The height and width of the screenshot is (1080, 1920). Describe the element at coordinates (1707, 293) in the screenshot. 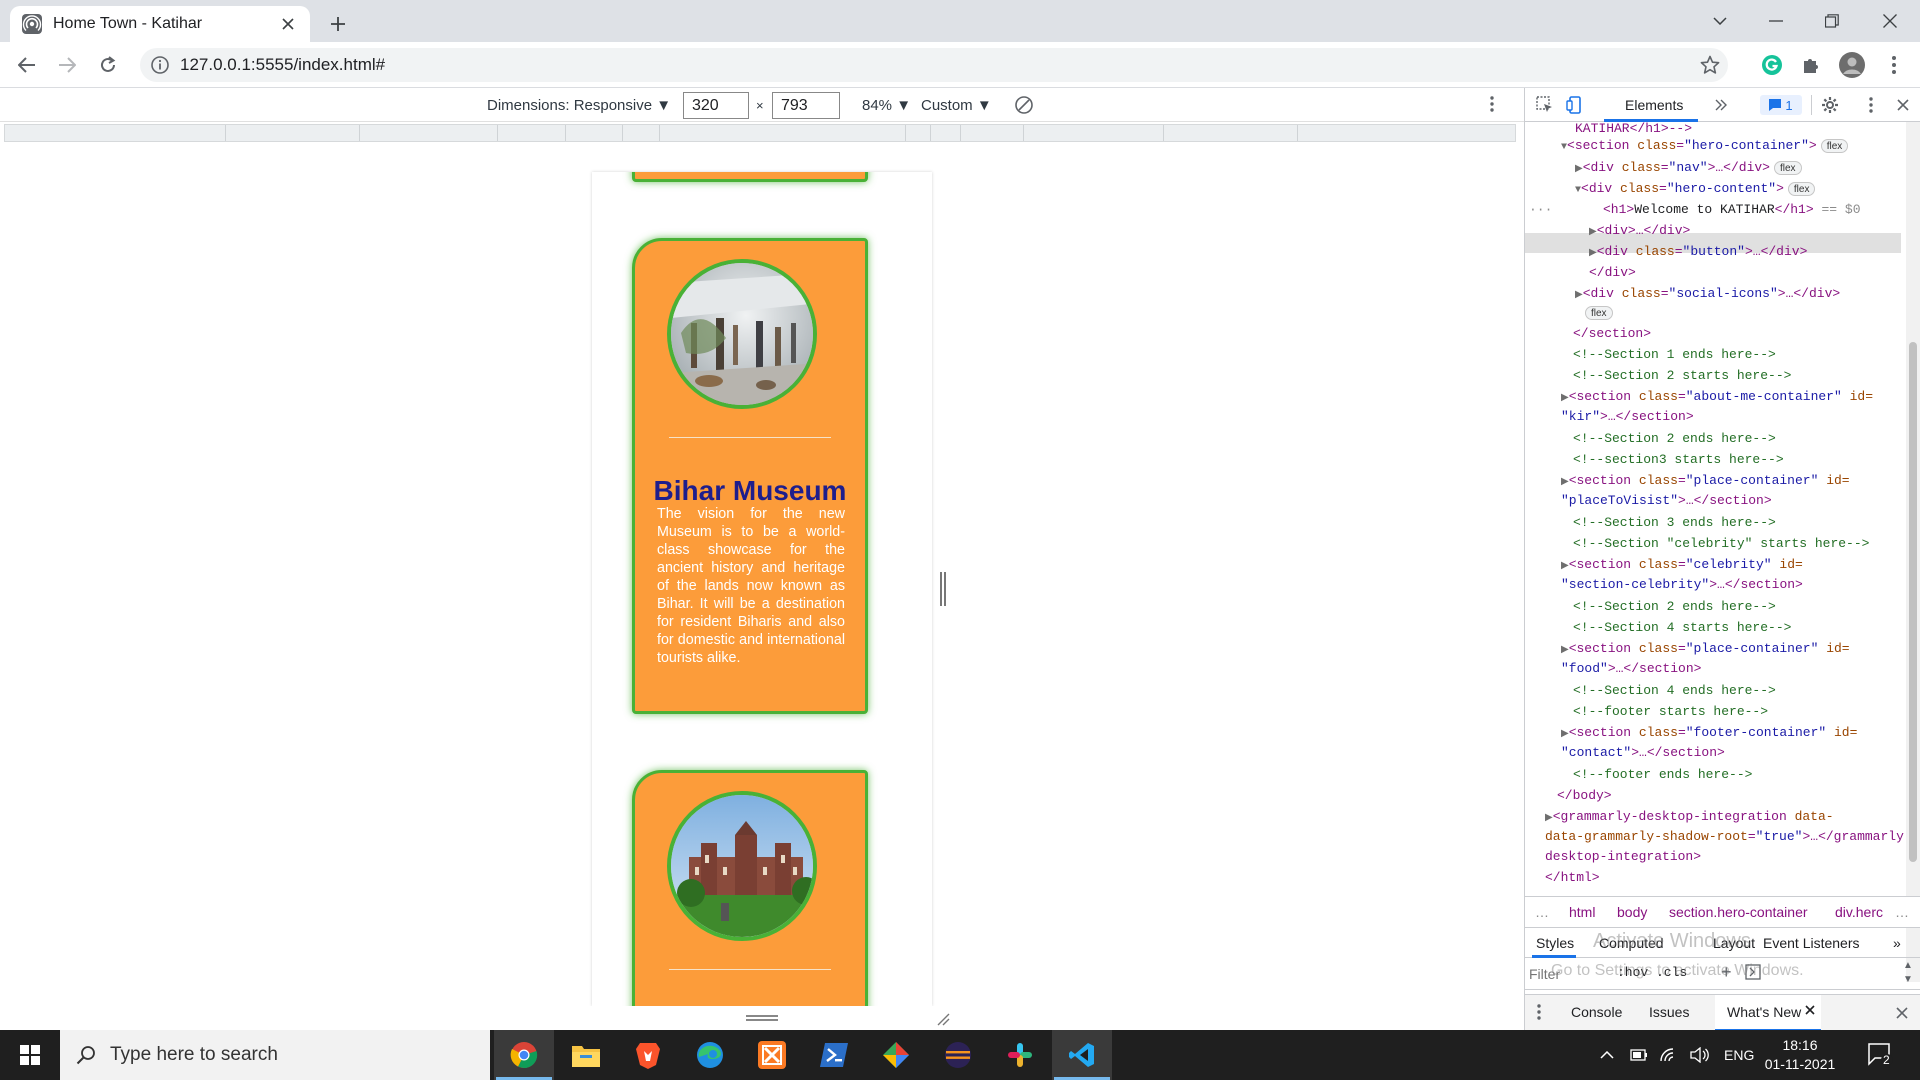

I see `dom-line: ▶<div class="social-icons">…</div>` at that location.